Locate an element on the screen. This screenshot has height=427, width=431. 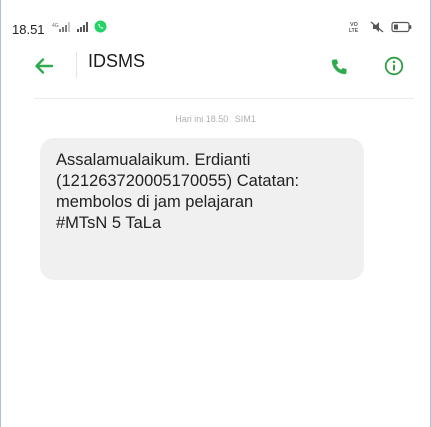
arrow-left-icon is located at coordinates (44, 68).